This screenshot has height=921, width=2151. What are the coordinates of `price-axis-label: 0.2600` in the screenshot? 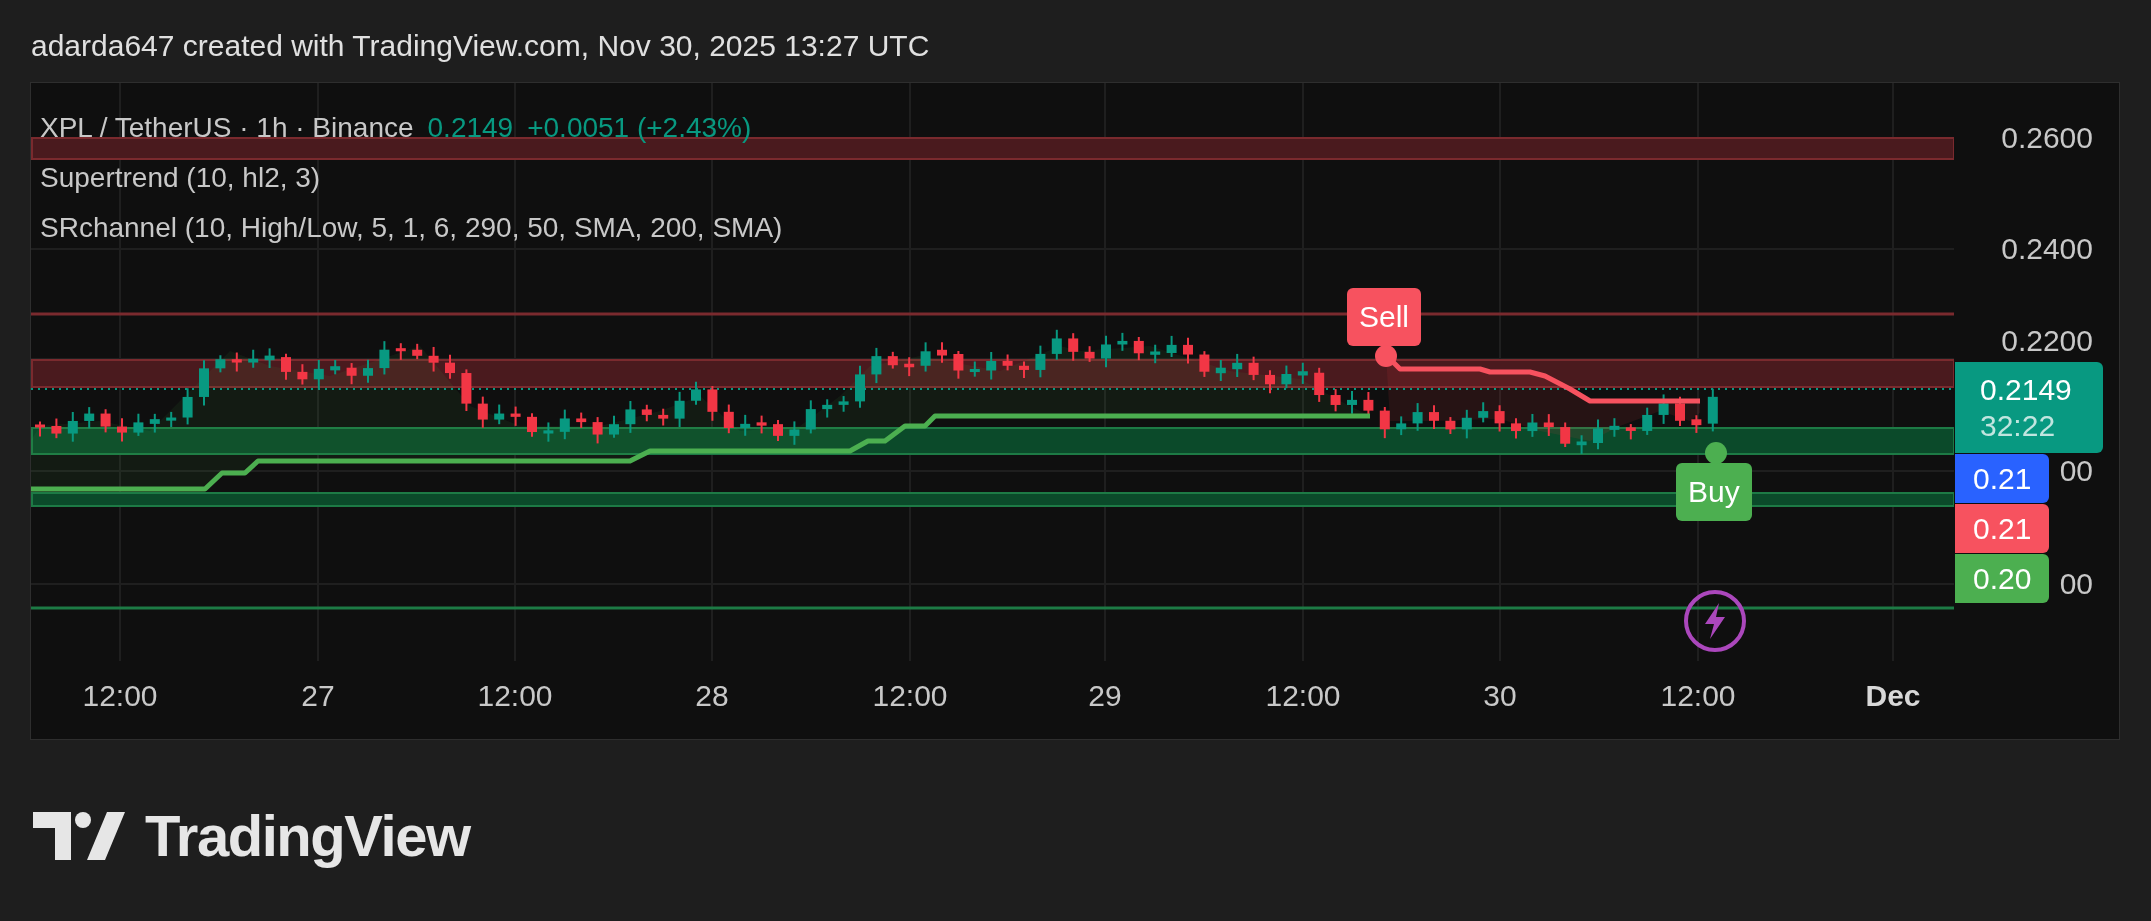 It's located at (2047, 138).